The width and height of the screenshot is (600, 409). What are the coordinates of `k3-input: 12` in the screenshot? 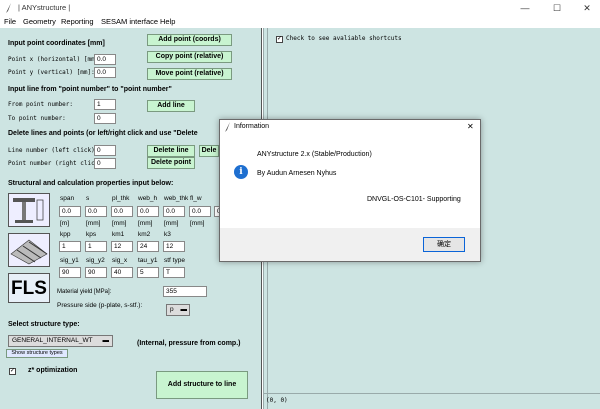 It's located at (174, 246).